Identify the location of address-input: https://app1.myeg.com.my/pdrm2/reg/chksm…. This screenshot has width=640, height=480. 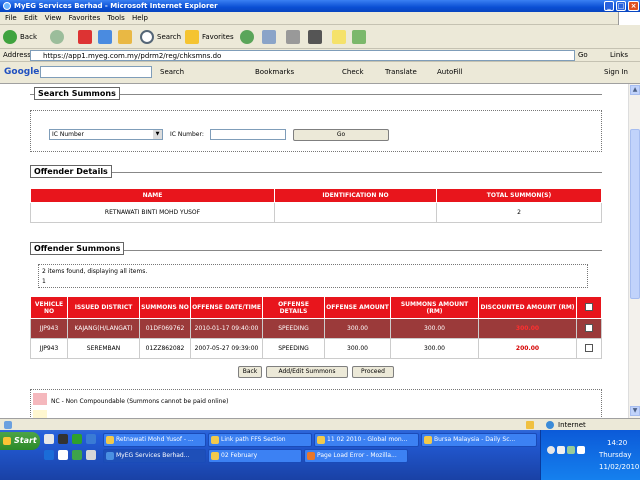
(302, 55).